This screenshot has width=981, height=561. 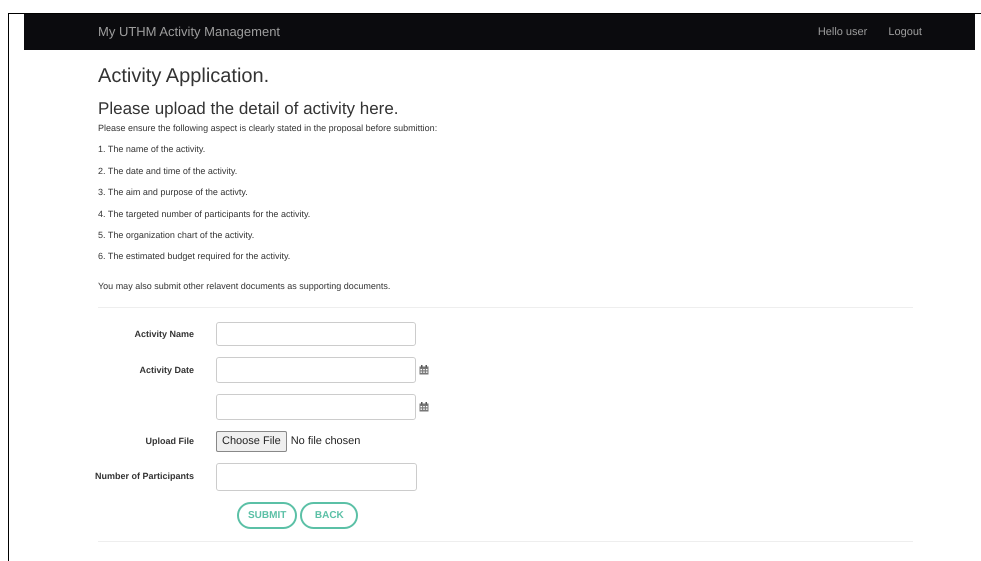 I want to click on nav-link: Hello user, so click(x=843, y=32).